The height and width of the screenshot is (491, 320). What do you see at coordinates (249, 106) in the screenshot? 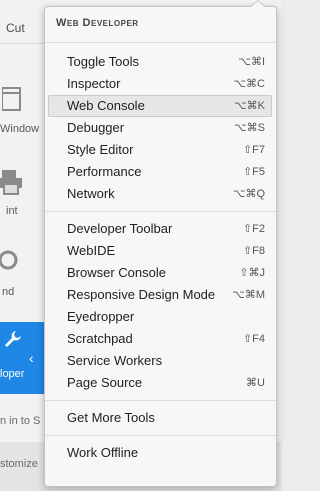
I see `menu-item-shortcut: ⌥⌘K` at bounding box center [249, 106].